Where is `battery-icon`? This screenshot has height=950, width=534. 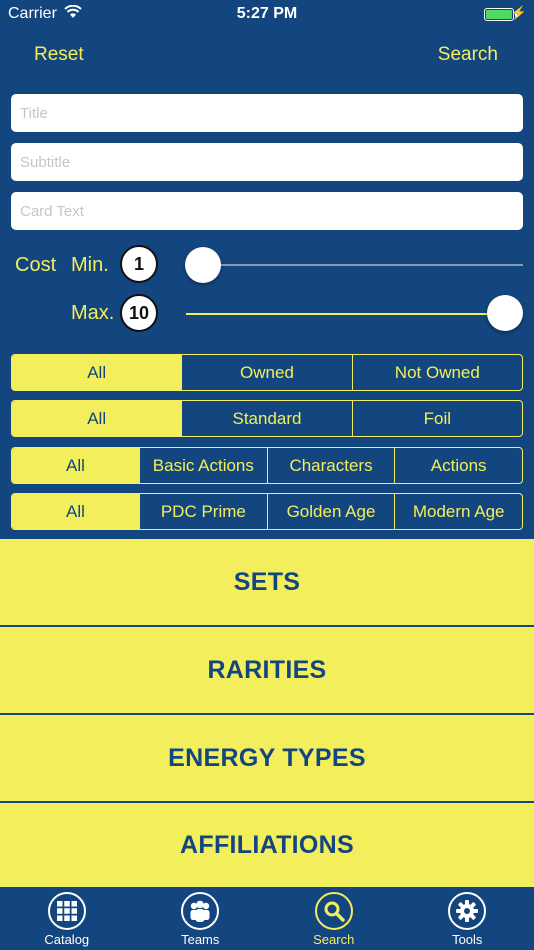 battery-icon is located at coordinates (500, 14).